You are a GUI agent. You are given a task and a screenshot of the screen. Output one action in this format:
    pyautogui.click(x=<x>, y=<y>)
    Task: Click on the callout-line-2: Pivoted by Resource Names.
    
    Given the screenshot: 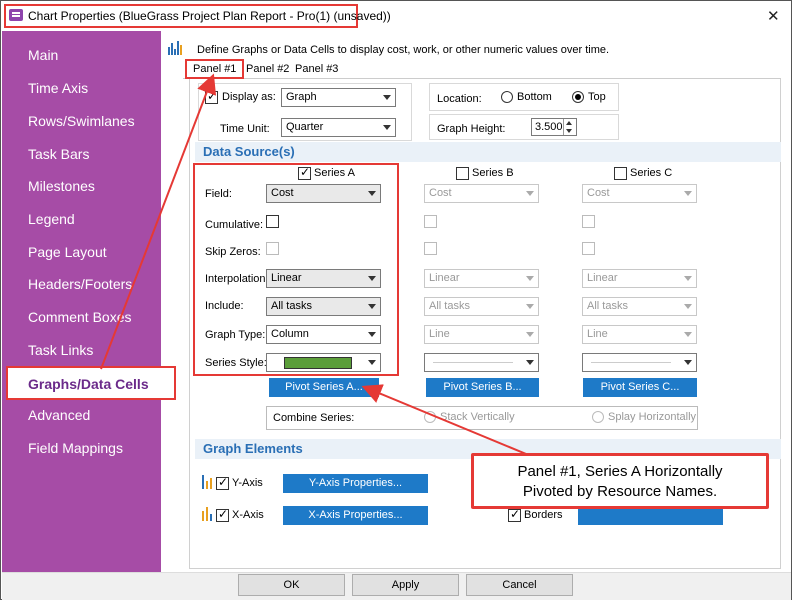 What is the action you would take?
    pyautogui.click(x=620, y=491)
    